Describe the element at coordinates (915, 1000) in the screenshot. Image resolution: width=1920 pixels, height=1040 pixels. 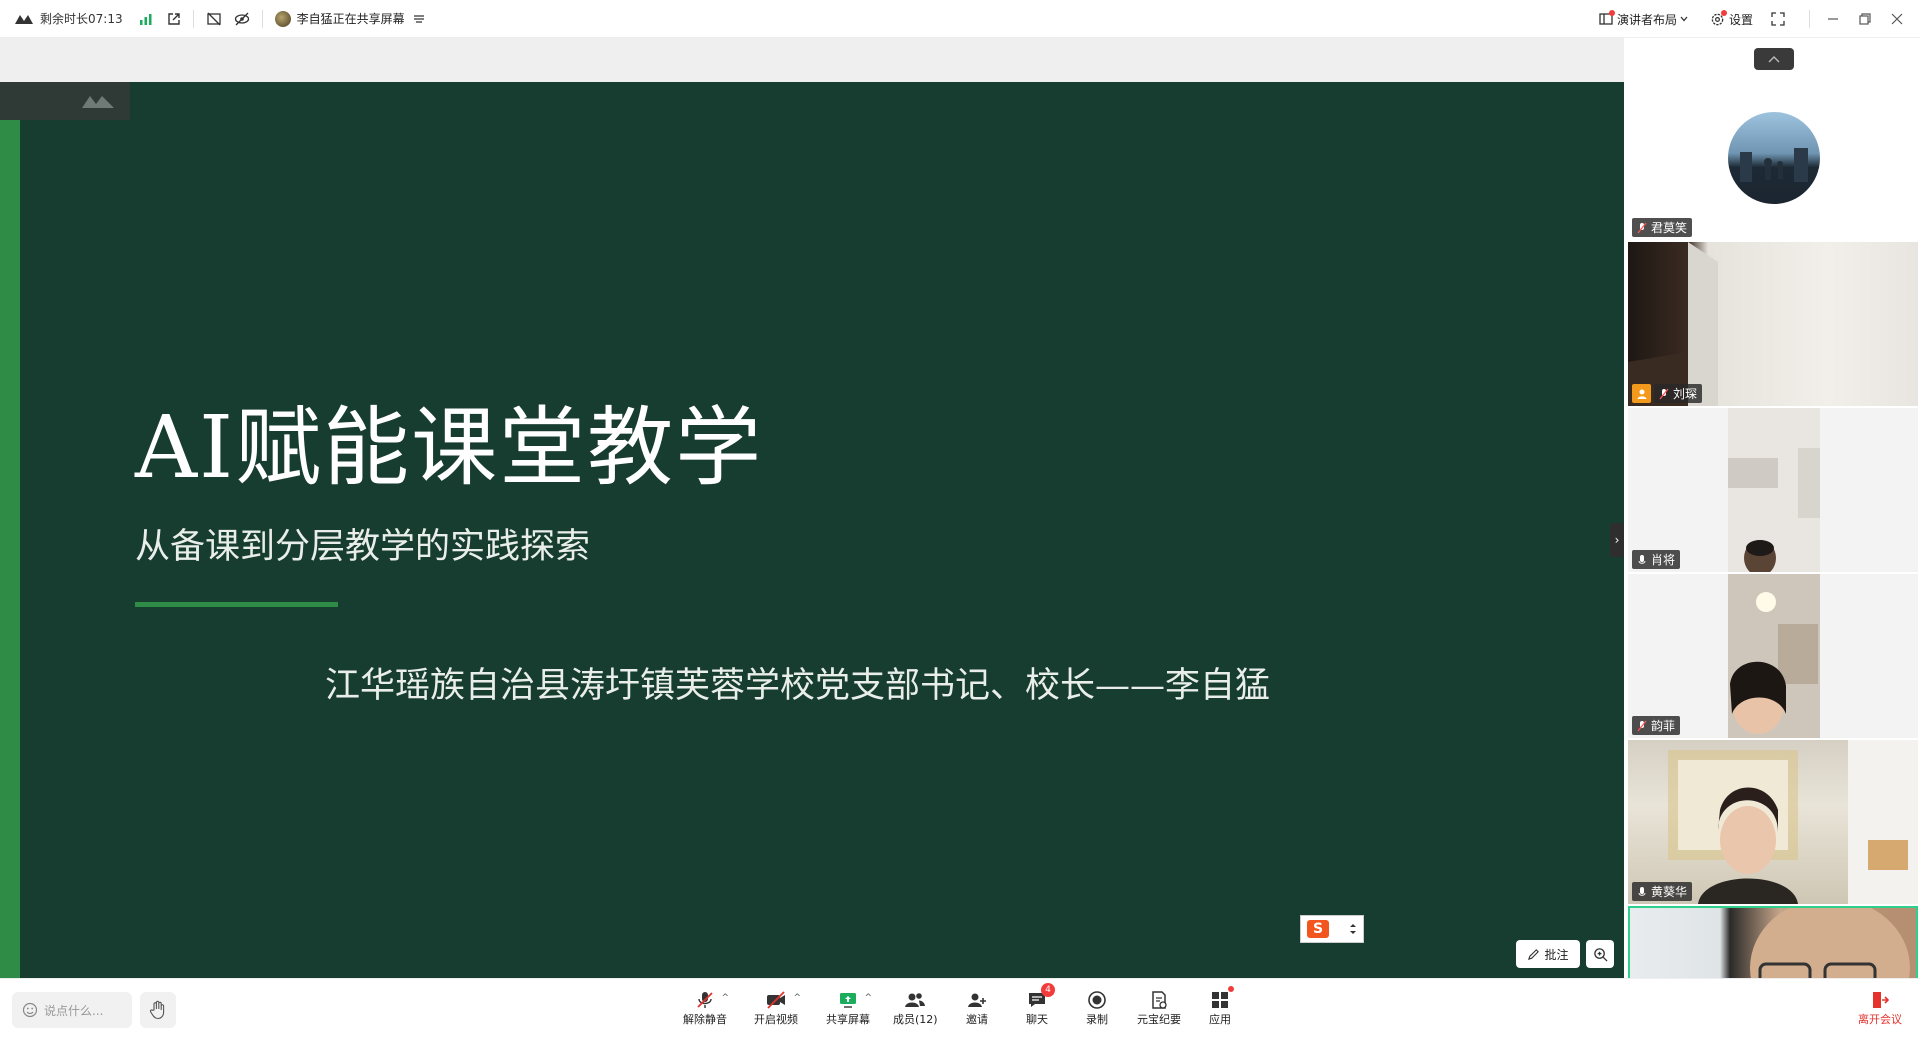
I see `members-icon` at that location.